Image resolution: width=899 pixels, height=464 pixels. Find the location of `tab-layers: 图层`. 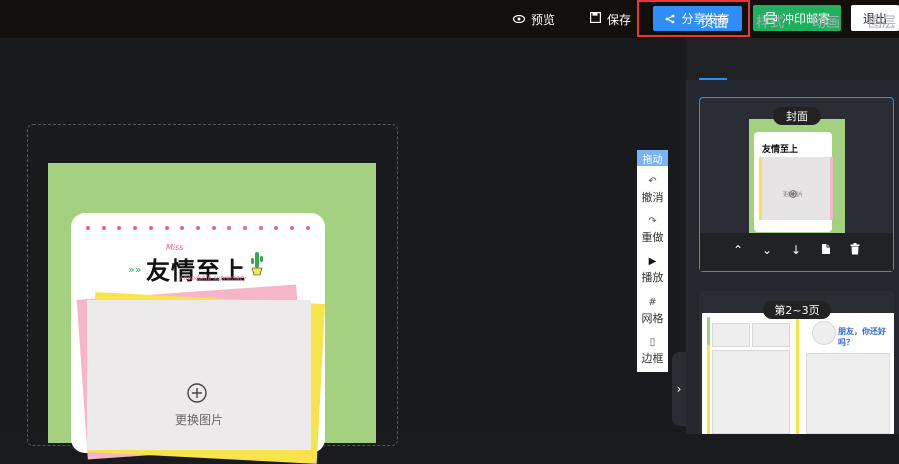

tab-layers: 图层 is located at coordinates (882, 22).